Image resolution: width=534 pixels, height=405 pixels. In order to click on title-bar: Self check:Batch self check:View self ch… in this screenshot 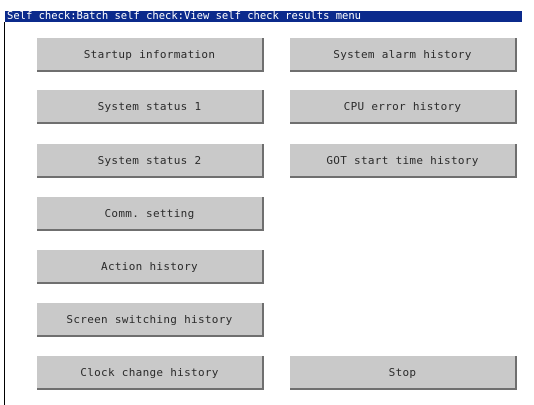, I will do `click(262, 16)`.